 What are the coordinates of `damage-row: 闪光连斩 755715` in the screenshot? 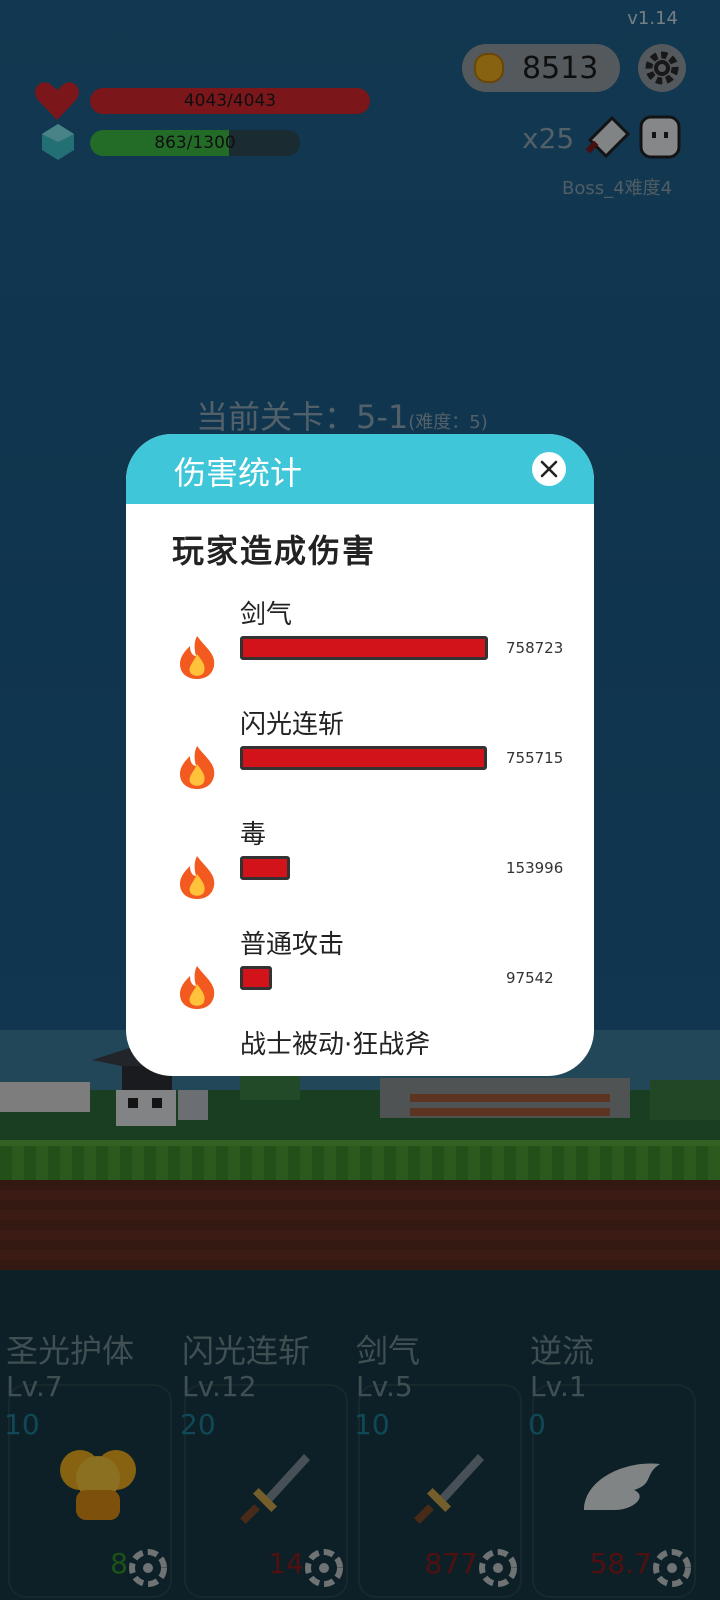 It's located at (372, 759).